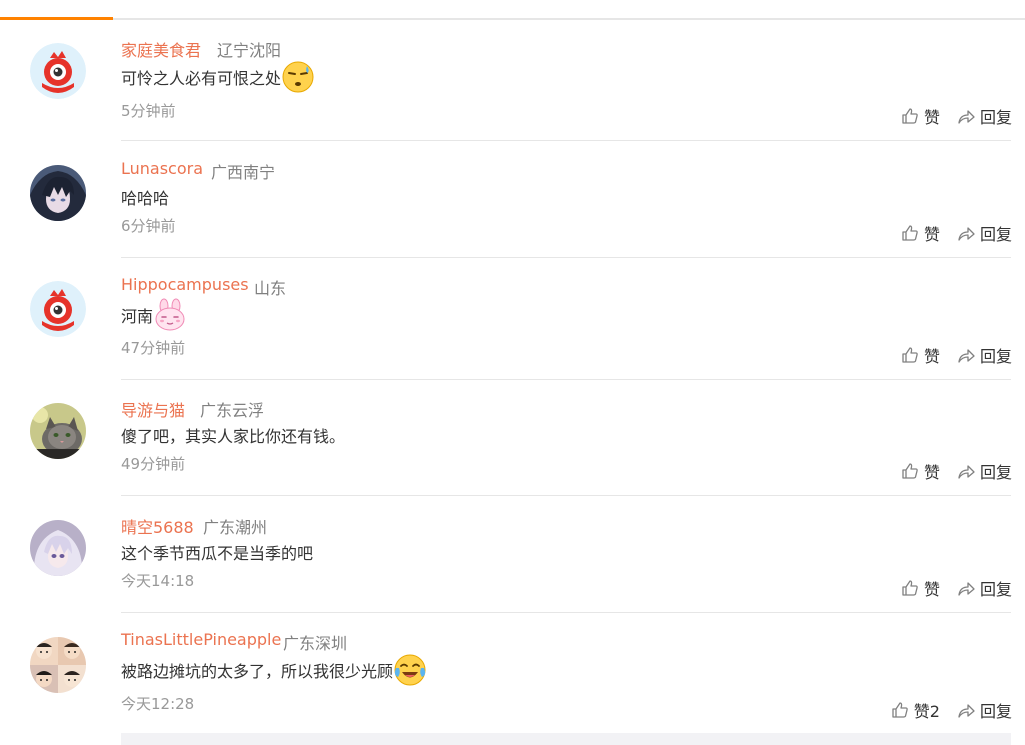 Image resolution: width=1025 pixels, height=745 pixels. I want to click on comment-text-content: 哈哈哈, so click(145, 198).